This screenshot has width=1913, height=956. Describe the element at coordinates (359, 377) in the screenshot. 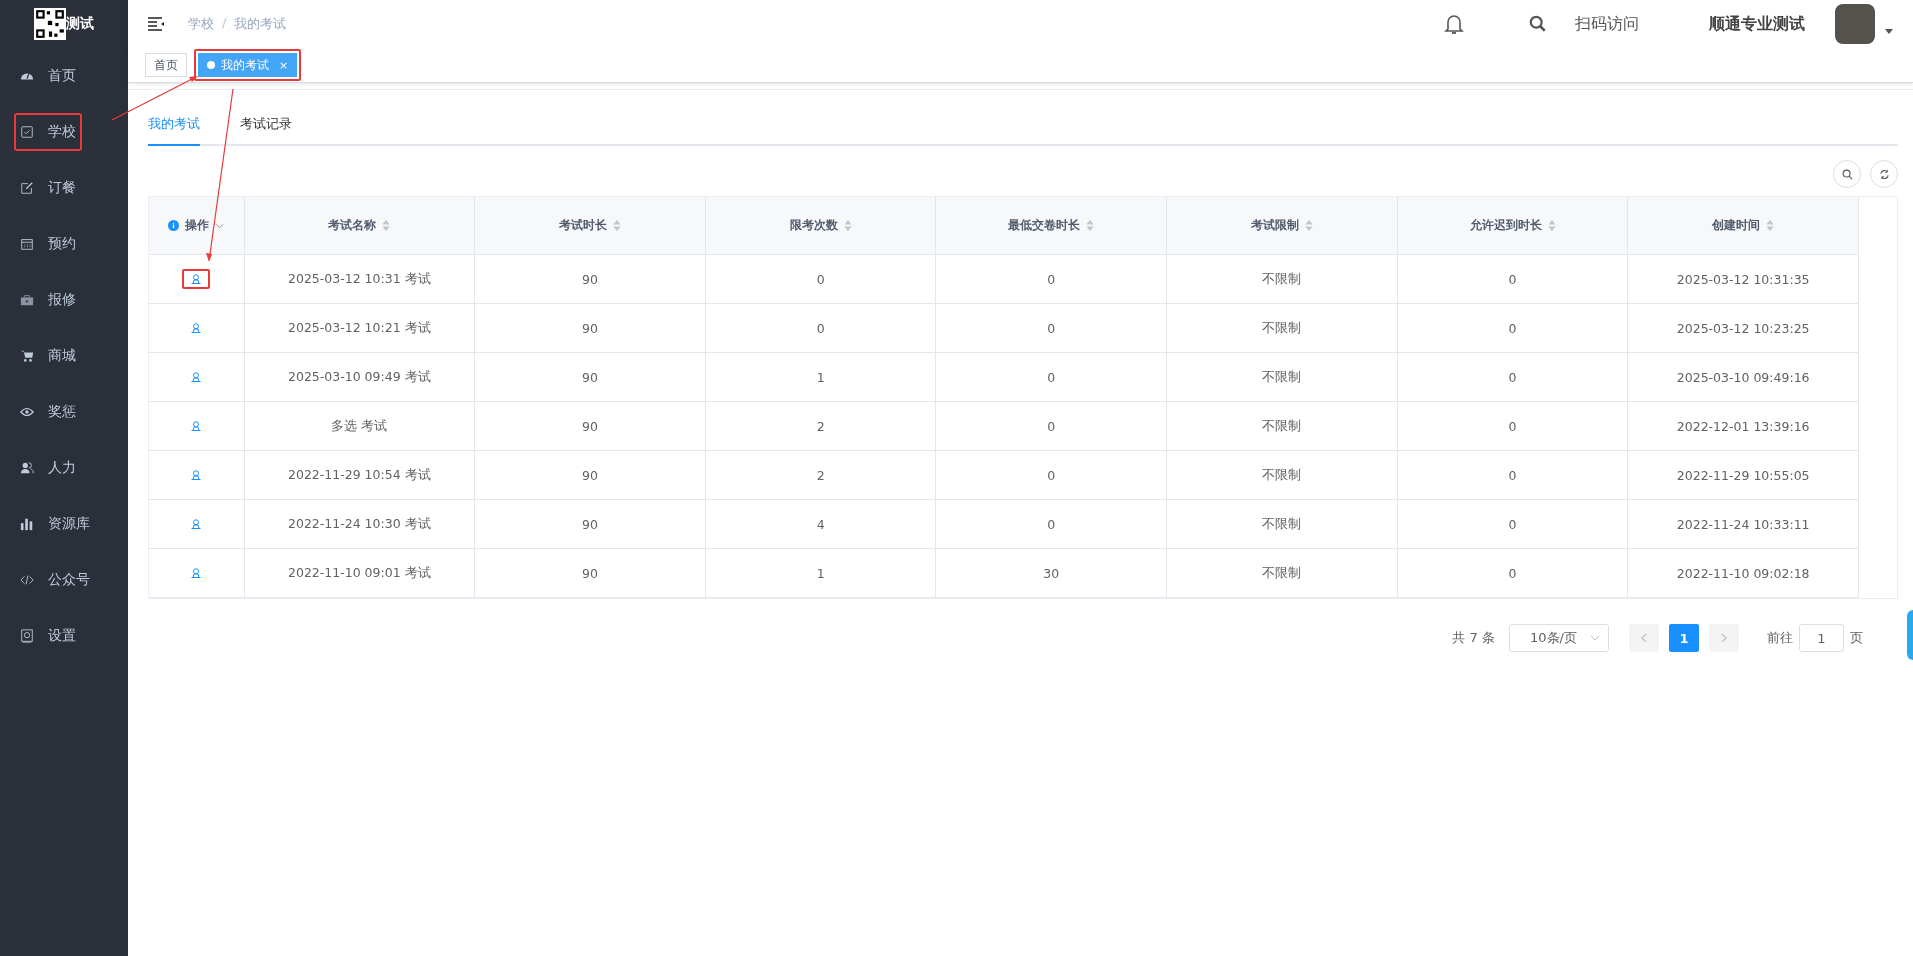

I see `table-cell: 2025-03-10 09:49 考试` at that location.